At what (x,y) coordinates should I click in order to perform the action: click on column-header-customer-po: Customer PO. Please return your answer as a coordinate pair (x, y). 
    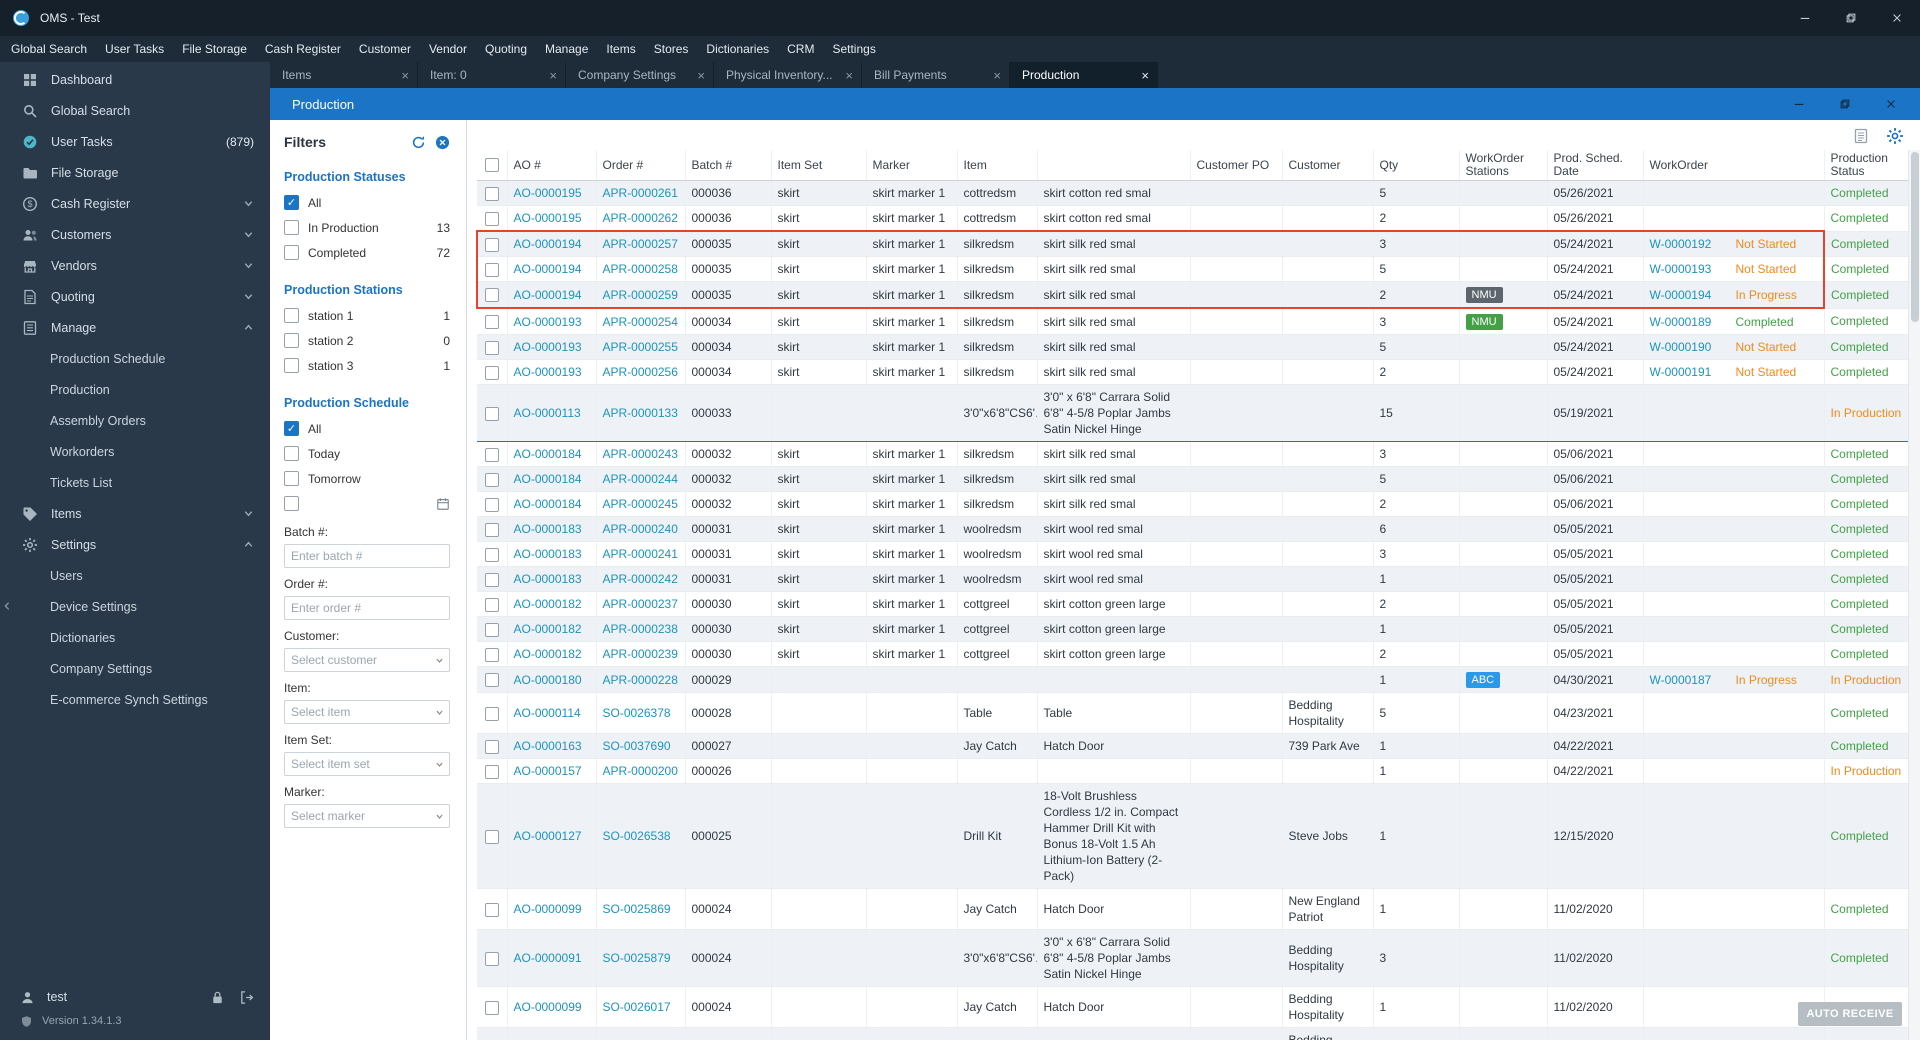
    Looking at the image, I should click on (1236, 165).